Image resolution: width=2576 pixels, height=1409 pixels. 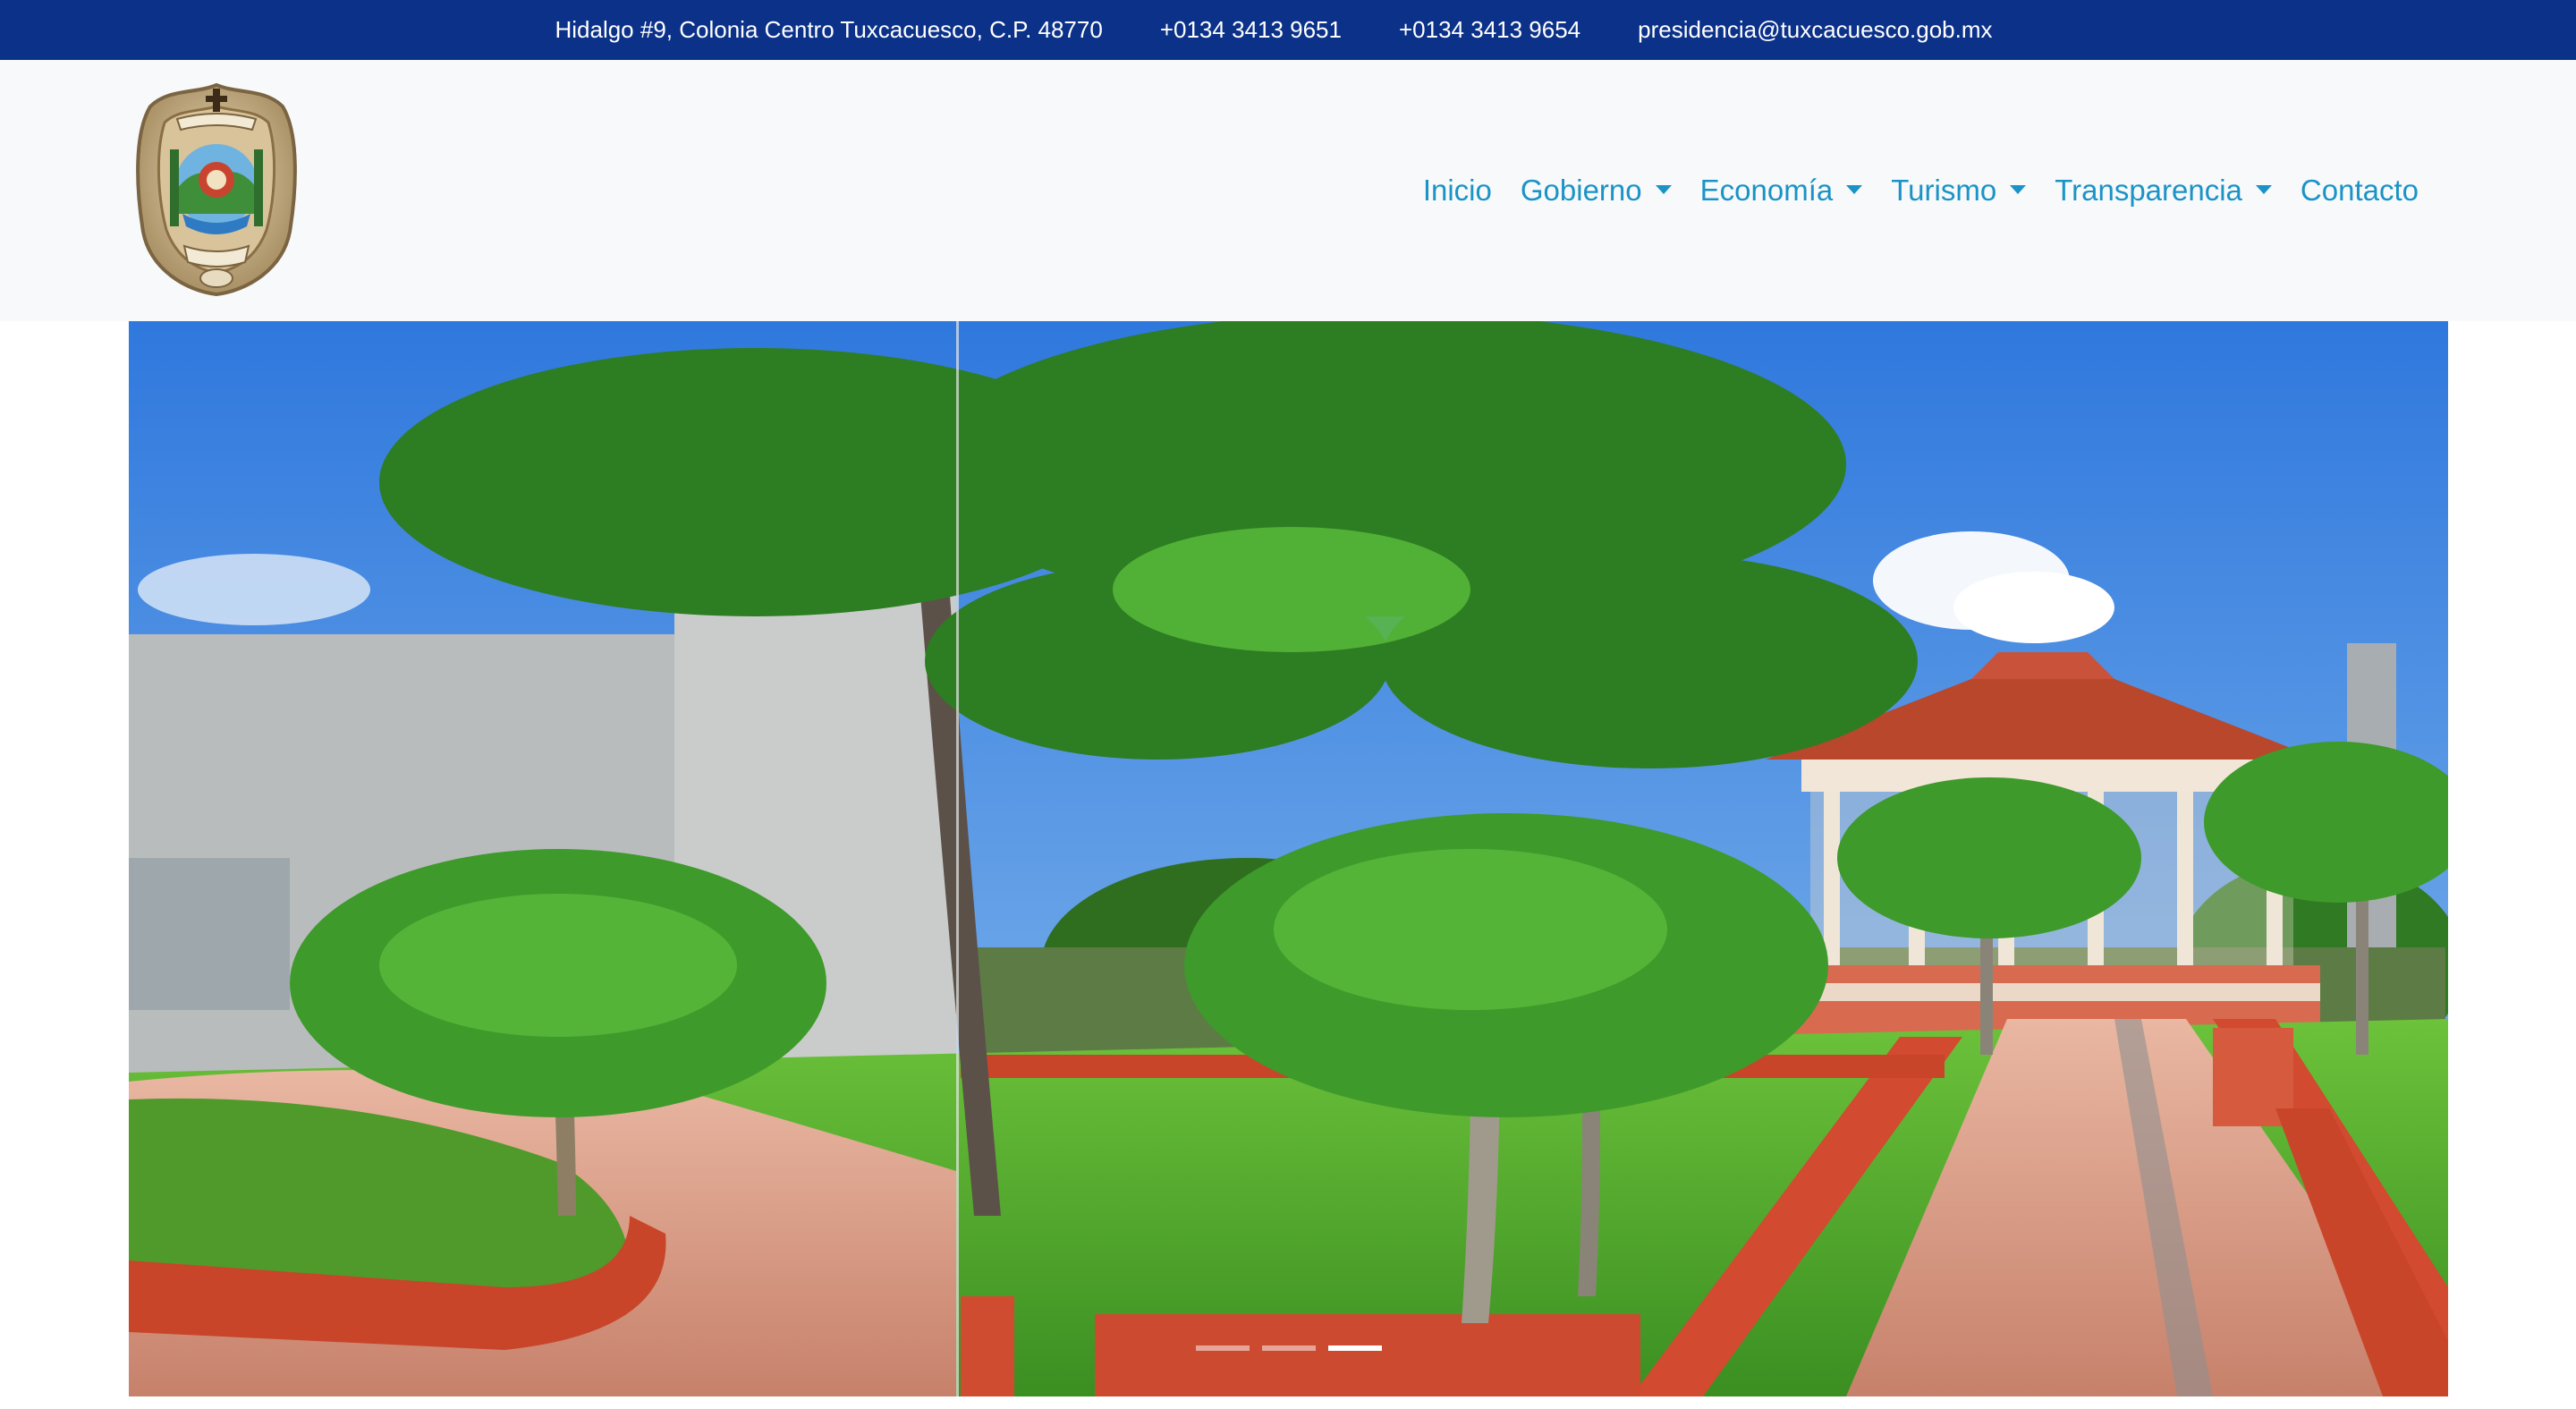 I want to click on nav-label: Transparencia, so click(x=2148, y=191).